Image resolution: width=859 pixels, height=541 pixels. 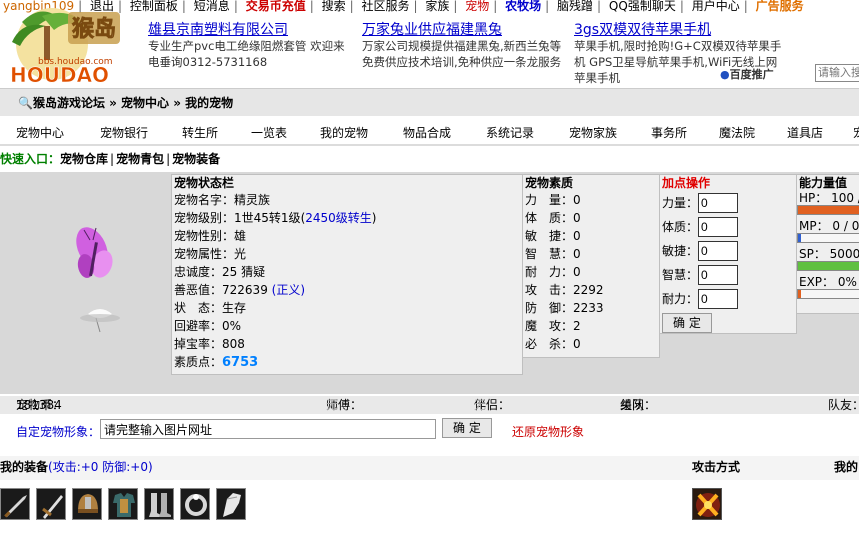 What do you see at coordinates (564, 290) in the screenshot?
I see `quality-row: 攻 击：2292` at bounding box center [564, 290].